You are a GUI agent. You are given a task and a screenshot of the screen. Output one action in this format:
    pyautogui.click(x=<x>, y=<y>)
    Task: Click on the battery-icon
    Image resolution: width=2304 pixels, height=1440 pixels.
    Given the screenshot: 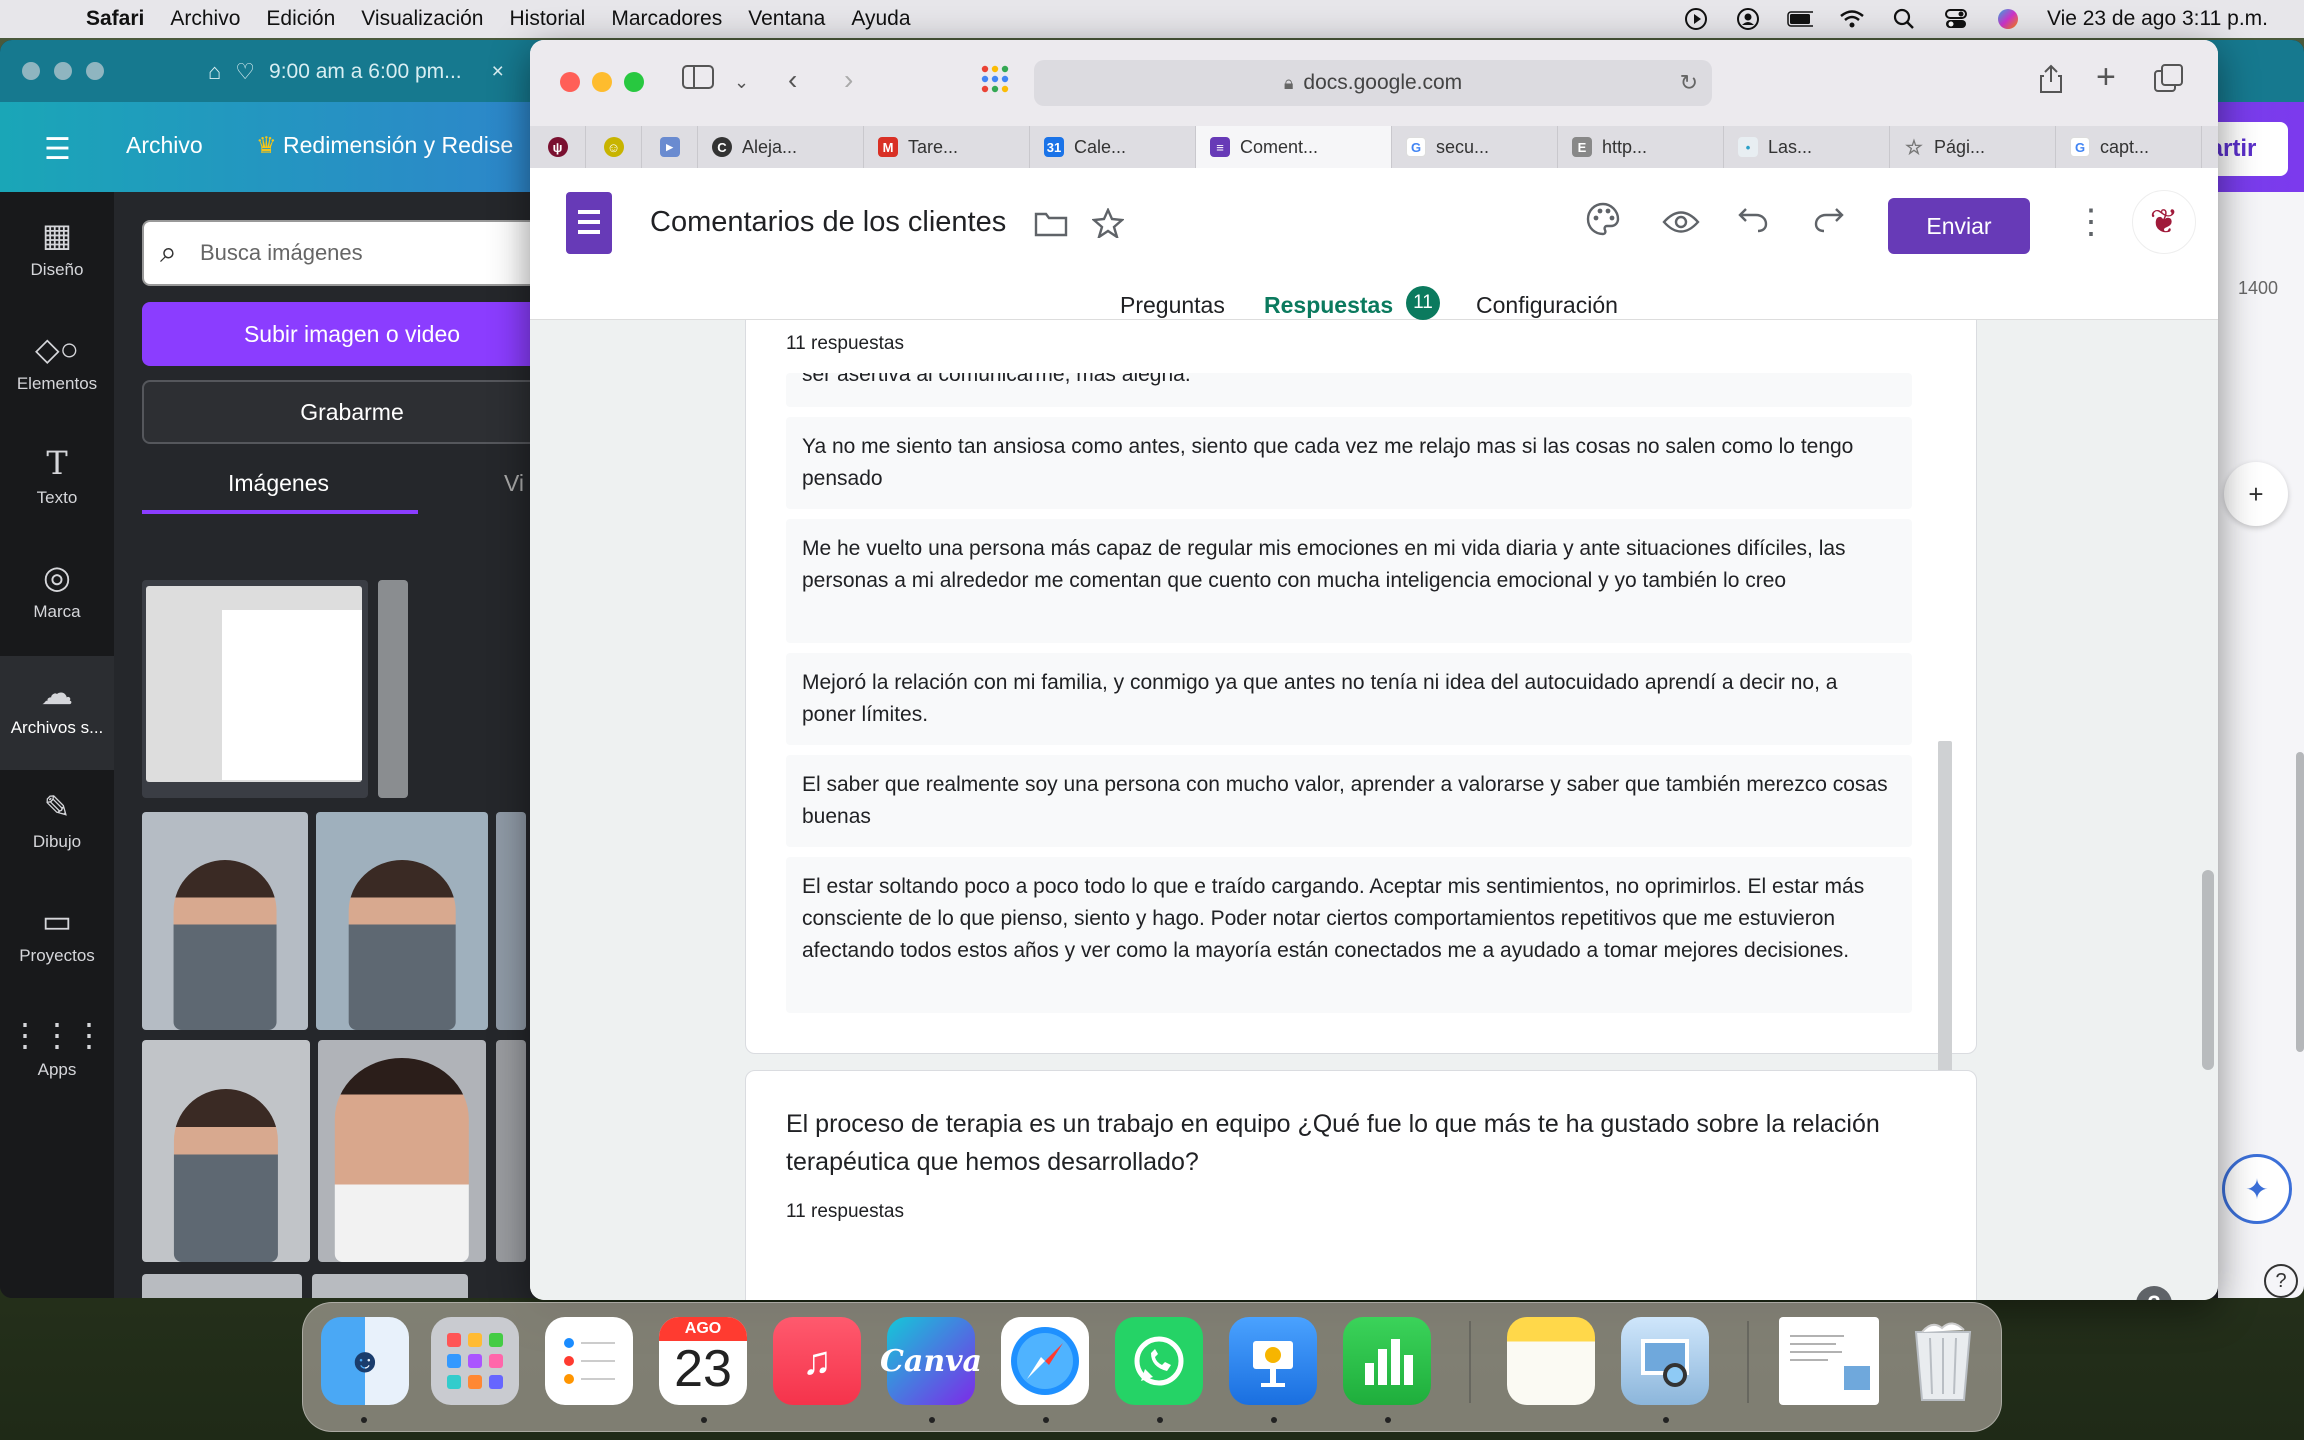 What is the action you would take?
    pyautogui.click(x=1800, y=19)
    